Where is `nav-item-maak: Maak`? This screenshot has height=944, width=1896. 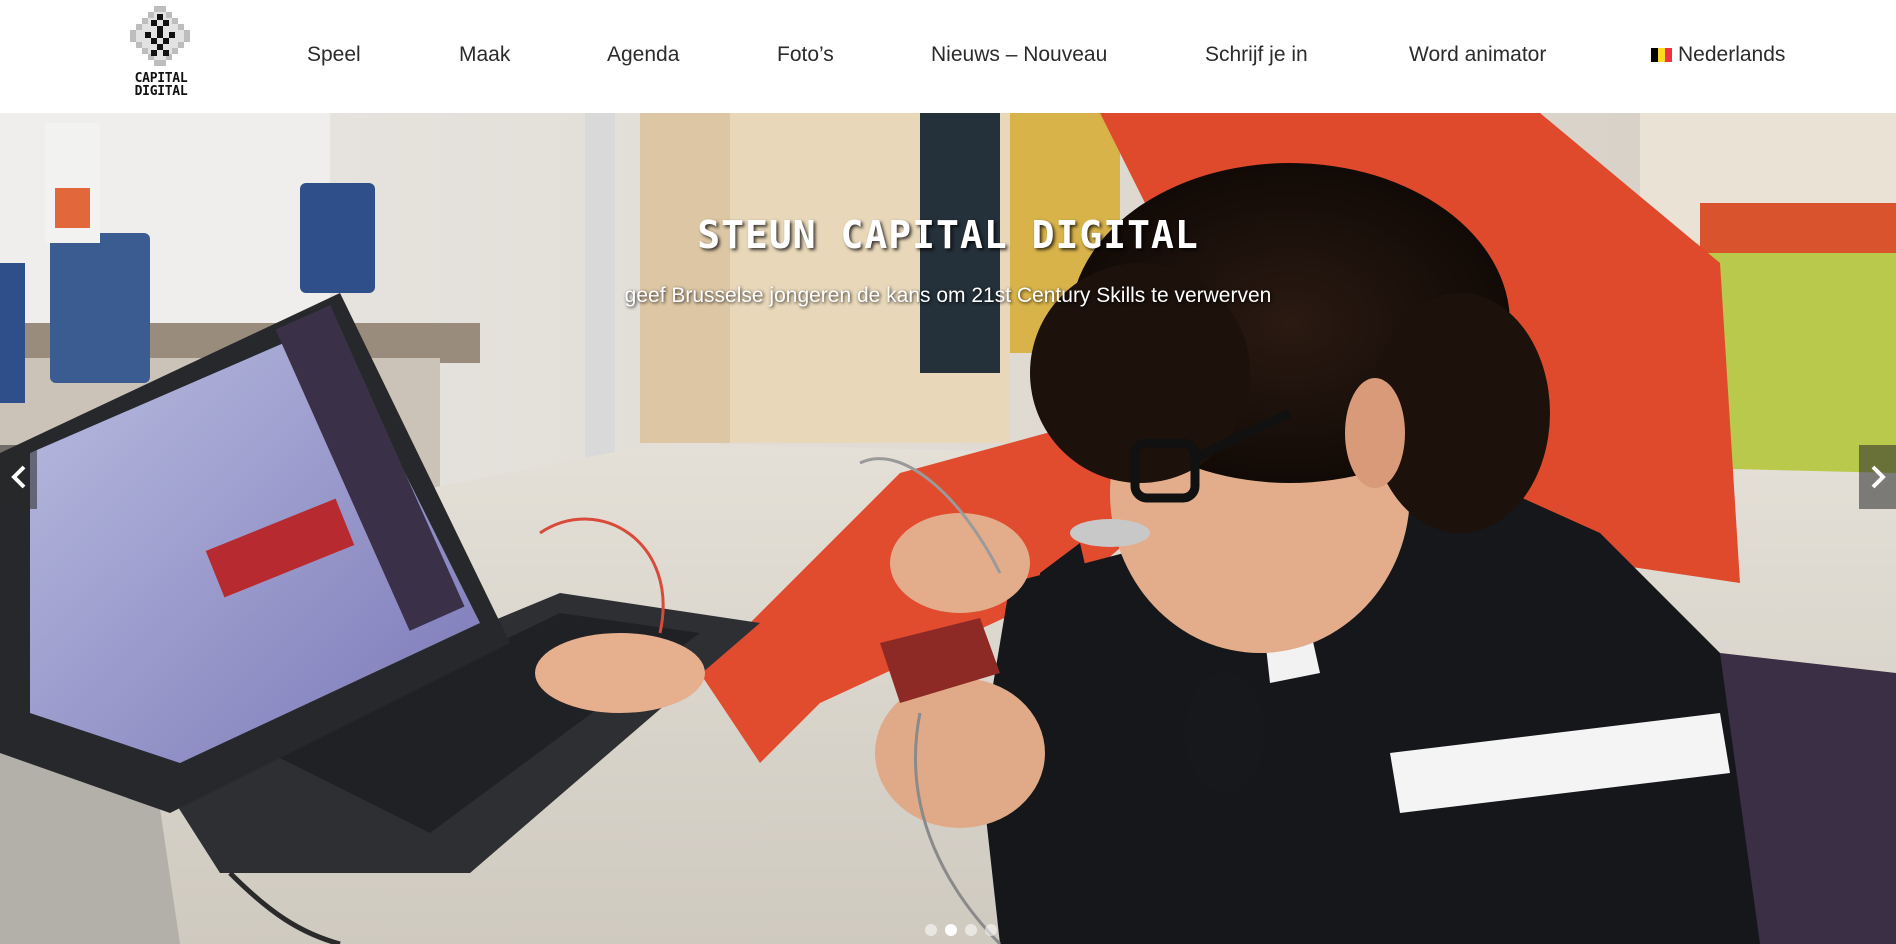 nav-item-maak: Maak is located at coordinates (484, 55).